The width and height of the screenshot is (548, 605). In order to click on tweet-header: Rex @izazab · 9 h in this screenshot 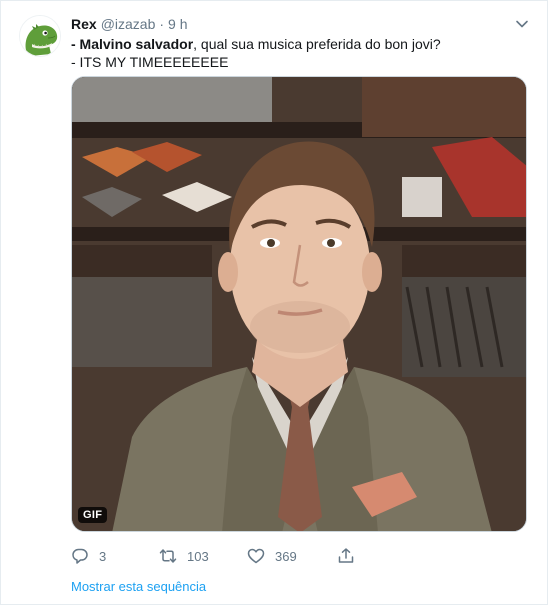, I will do `click(129, 24)`.